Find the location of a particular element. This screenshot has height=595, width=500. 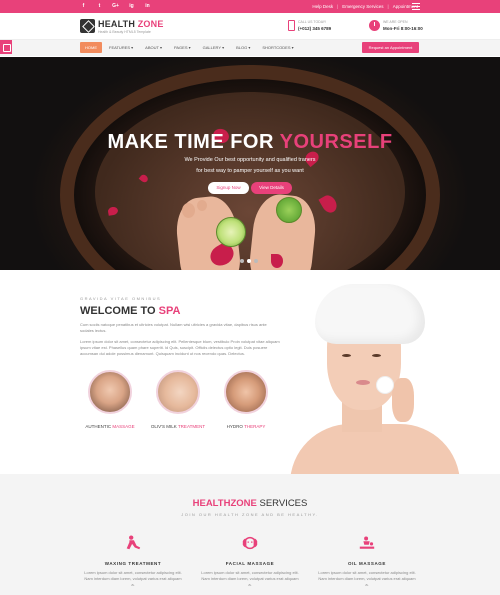

services-title-highlight: HEALTHZONE is located at coordinates (224, 503).